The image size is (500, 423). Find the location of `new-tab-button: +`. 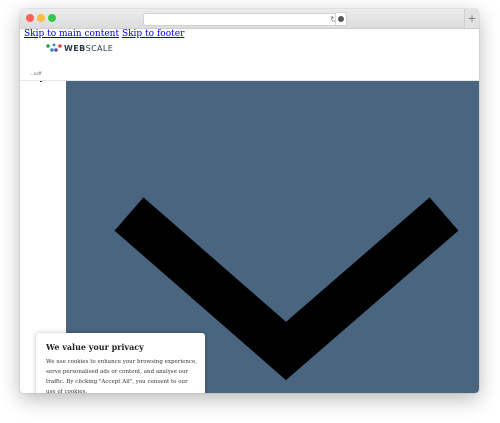

new-tab-button: + is located at coordinates (471, 18).